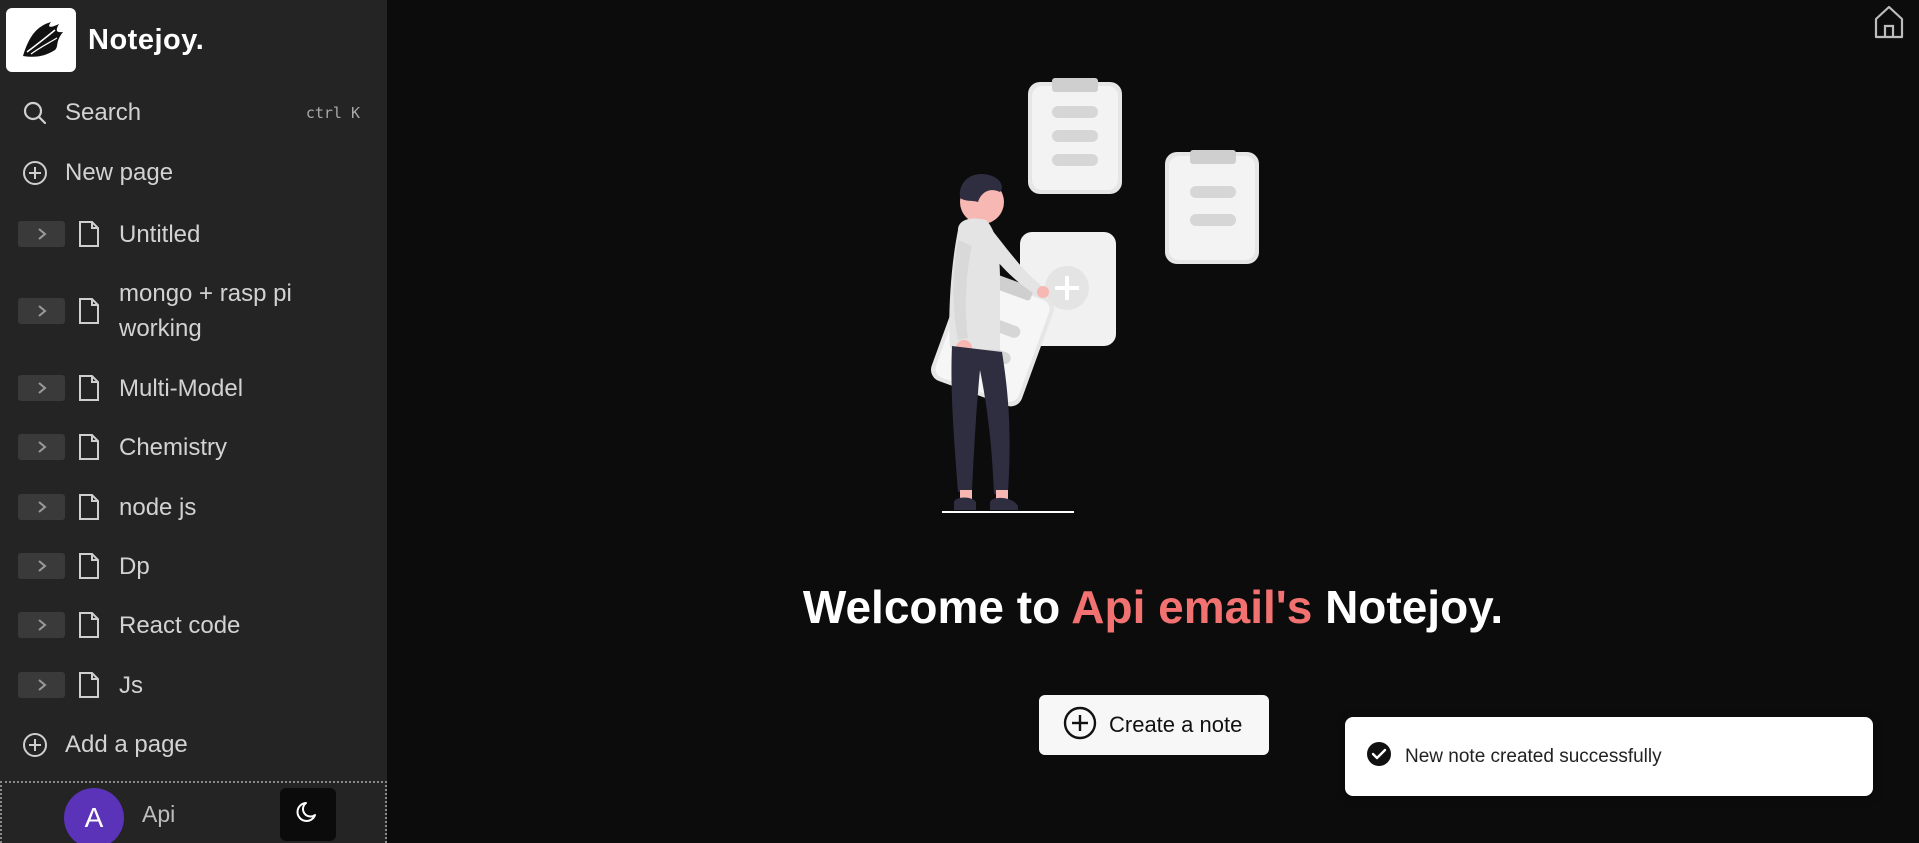 The width and height of the screenshot is (1919, 843). Describe the element at coordinates (160, 234) in the screenshot. I see `page-label: Untitled` at that location.